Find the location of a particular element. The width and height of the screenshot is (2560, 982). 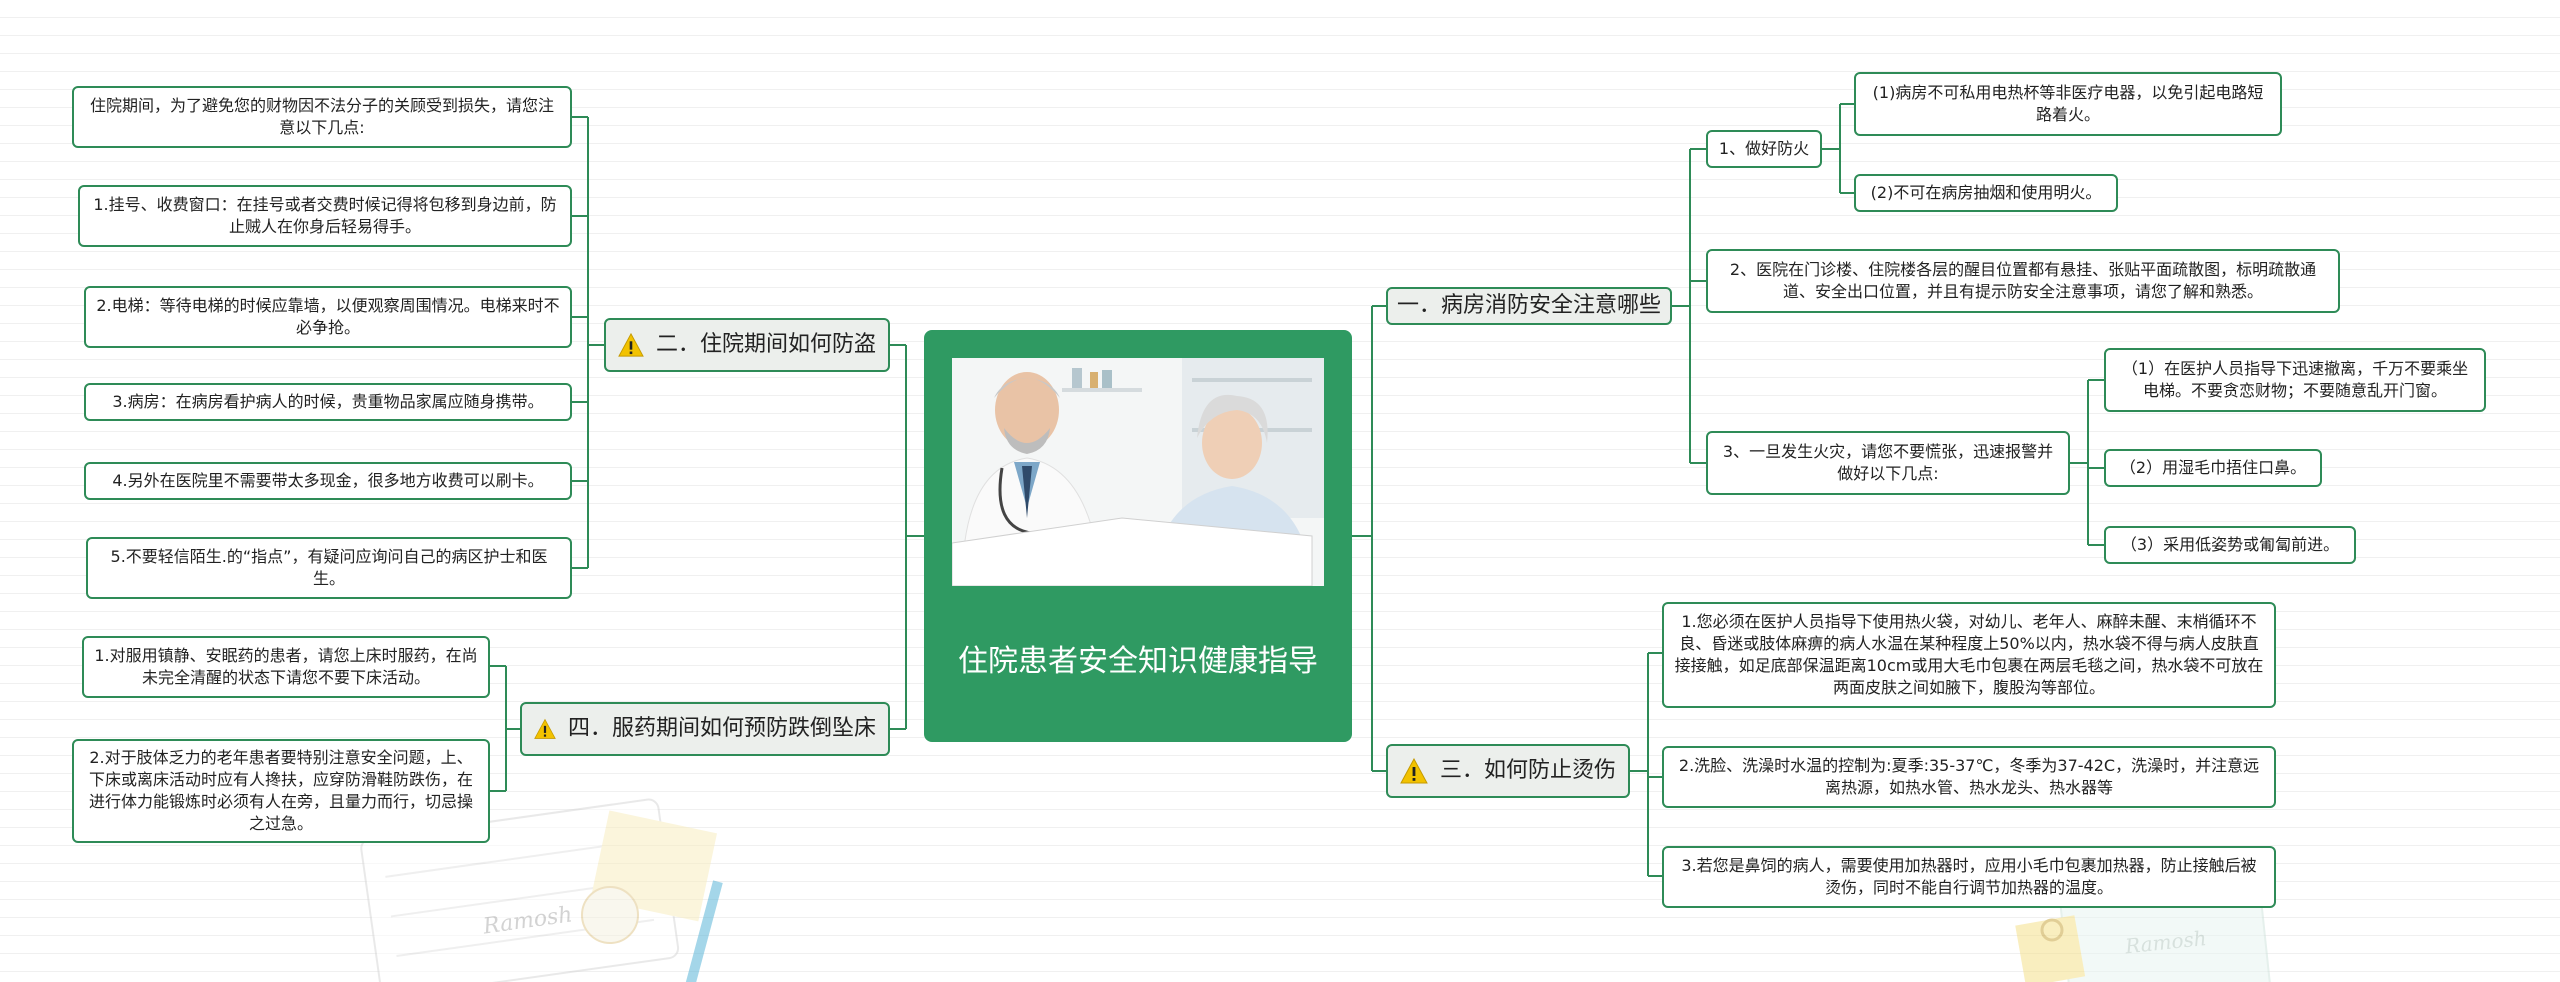

fire-node-wet-towel: （2）用湿毛巾捂住口鼻。 is located at coordinates (2213, 468).